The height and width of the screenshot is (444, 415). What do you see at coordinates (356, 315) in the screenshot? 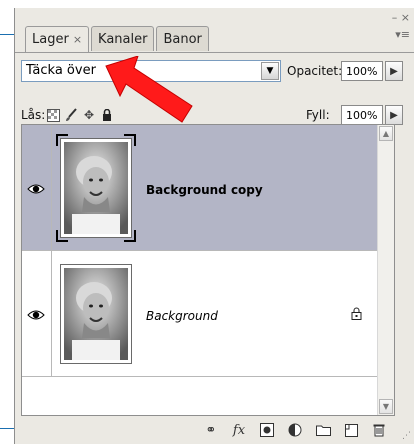
I see `lock-icon` at bounding box center [356, 315].